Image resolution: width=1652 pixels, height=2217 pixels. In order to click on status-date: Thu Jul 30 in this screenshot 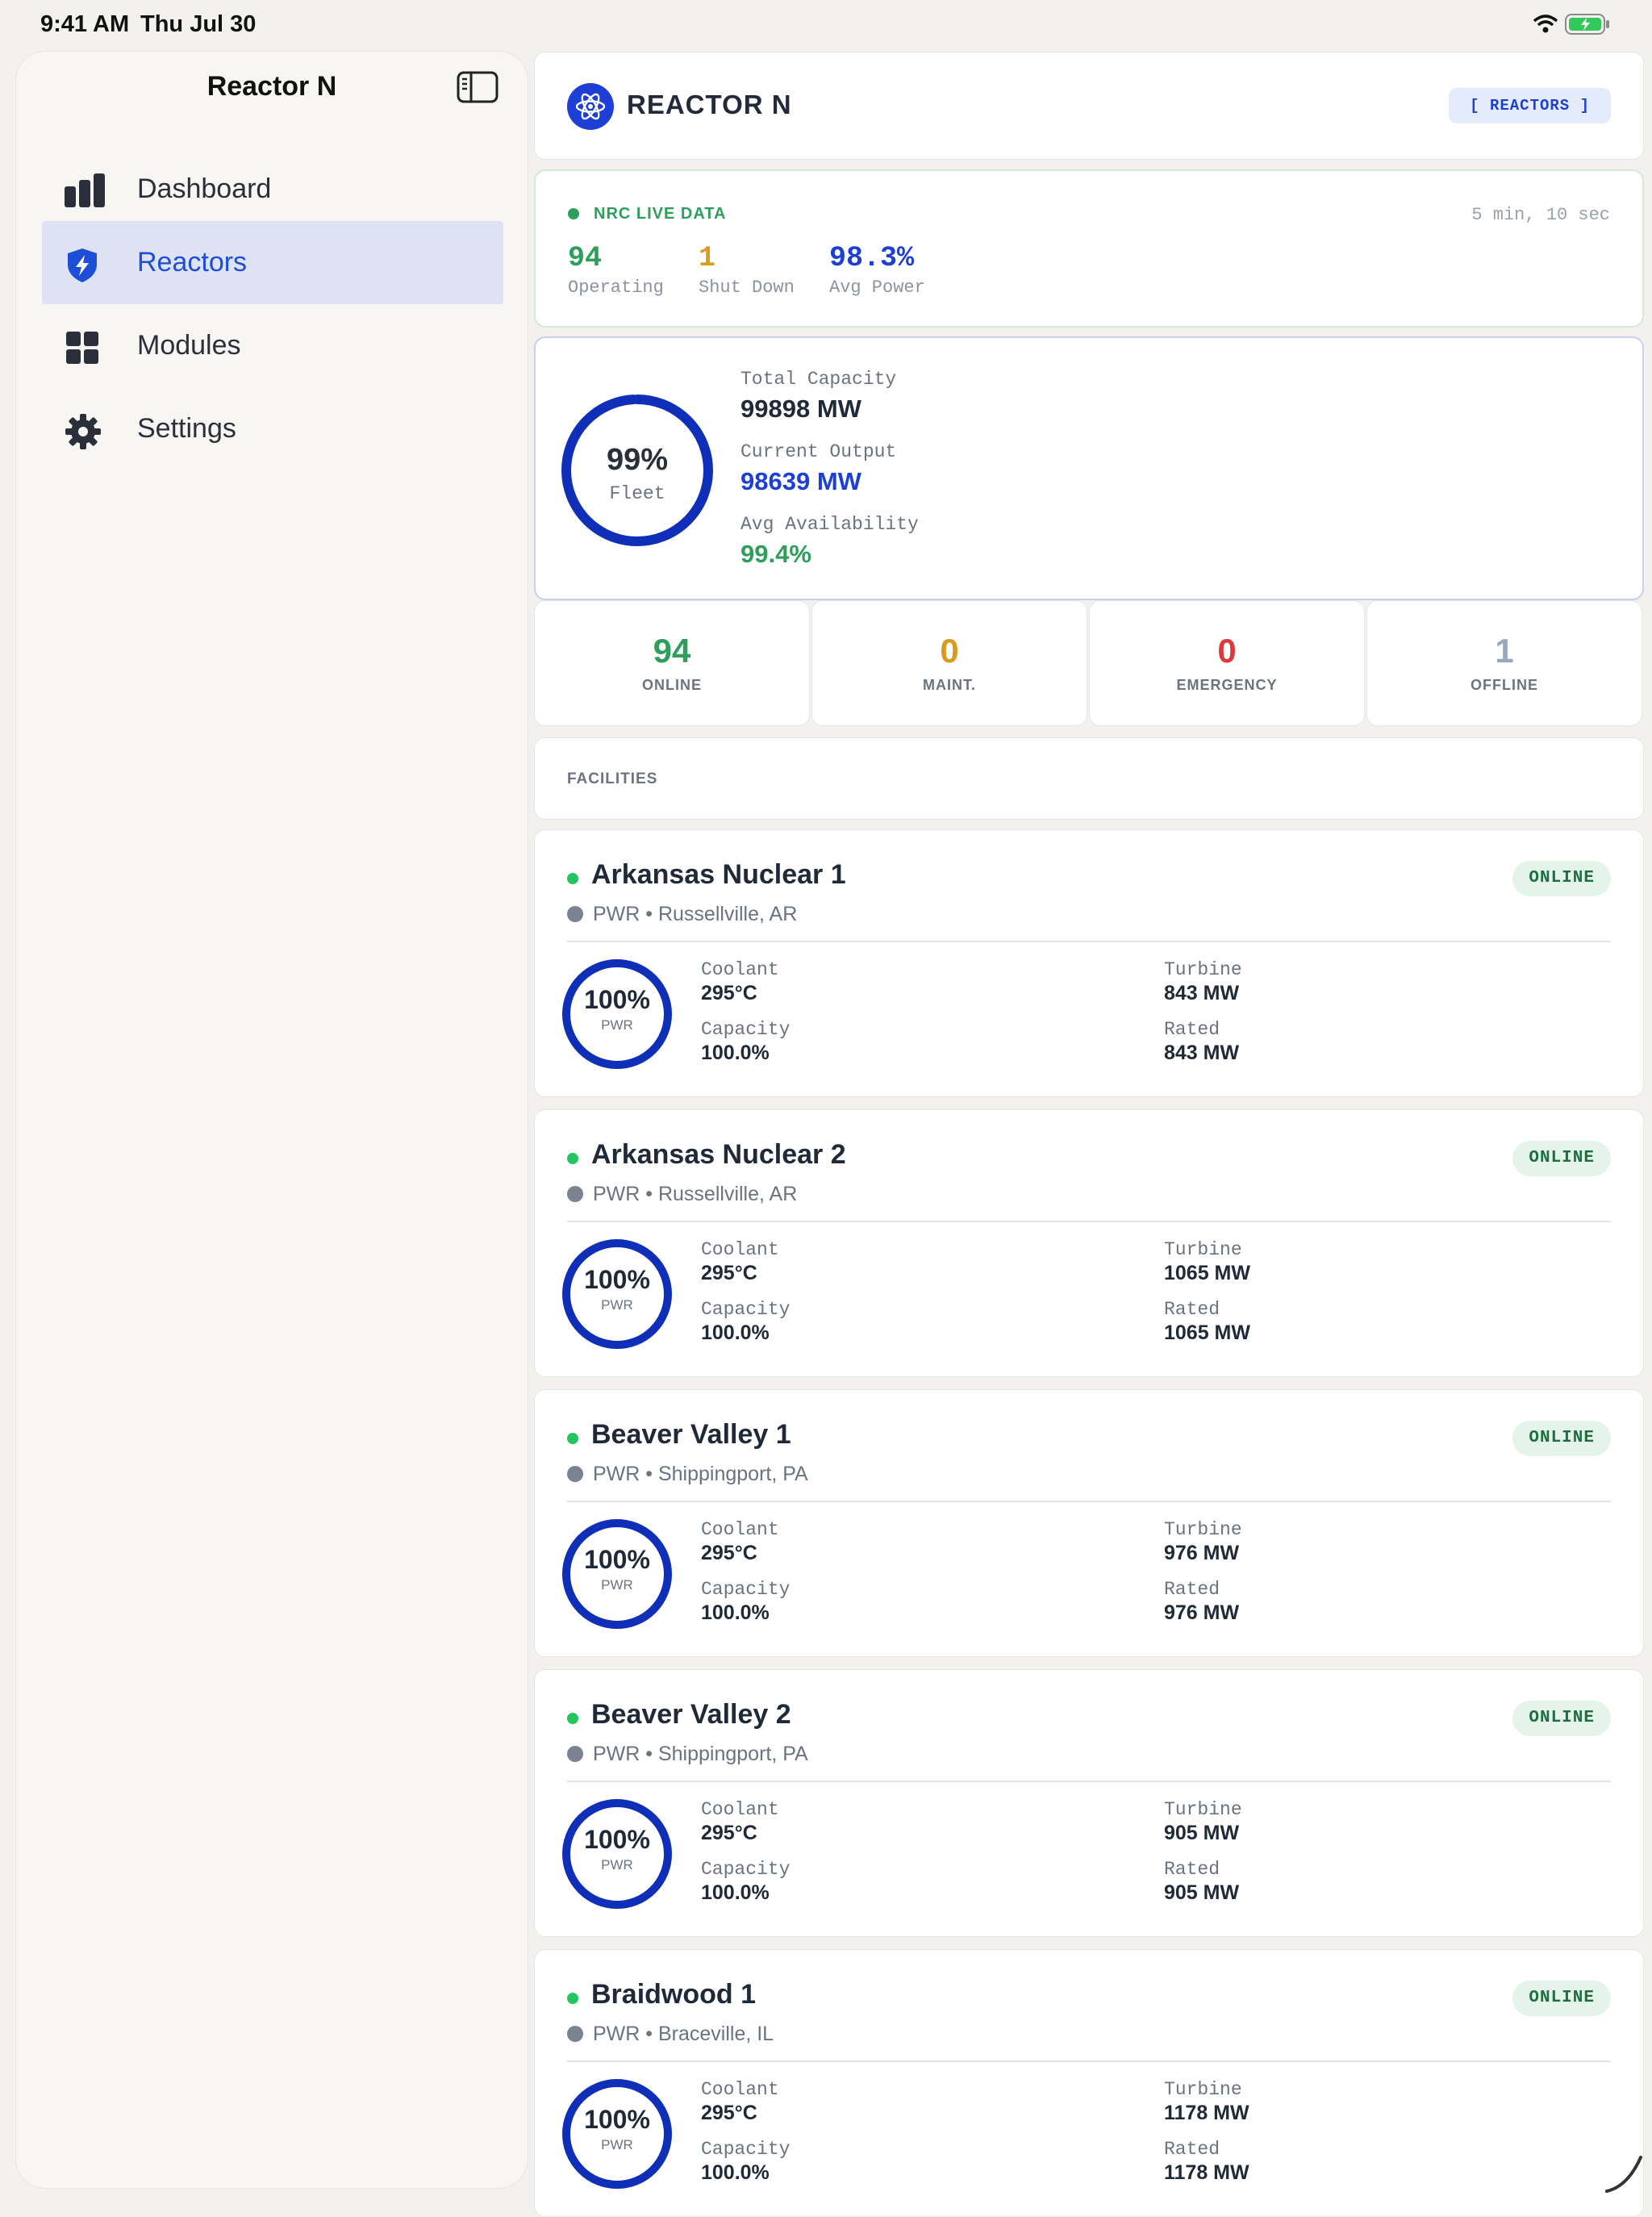, I will do `click(198, 24)`.